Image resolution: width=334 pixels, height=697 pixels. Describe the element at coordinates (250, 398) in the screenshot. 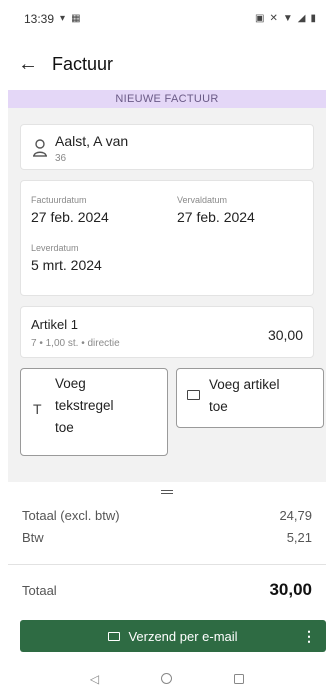

I see `add-article-button: Voeg artikel toe` at that location.